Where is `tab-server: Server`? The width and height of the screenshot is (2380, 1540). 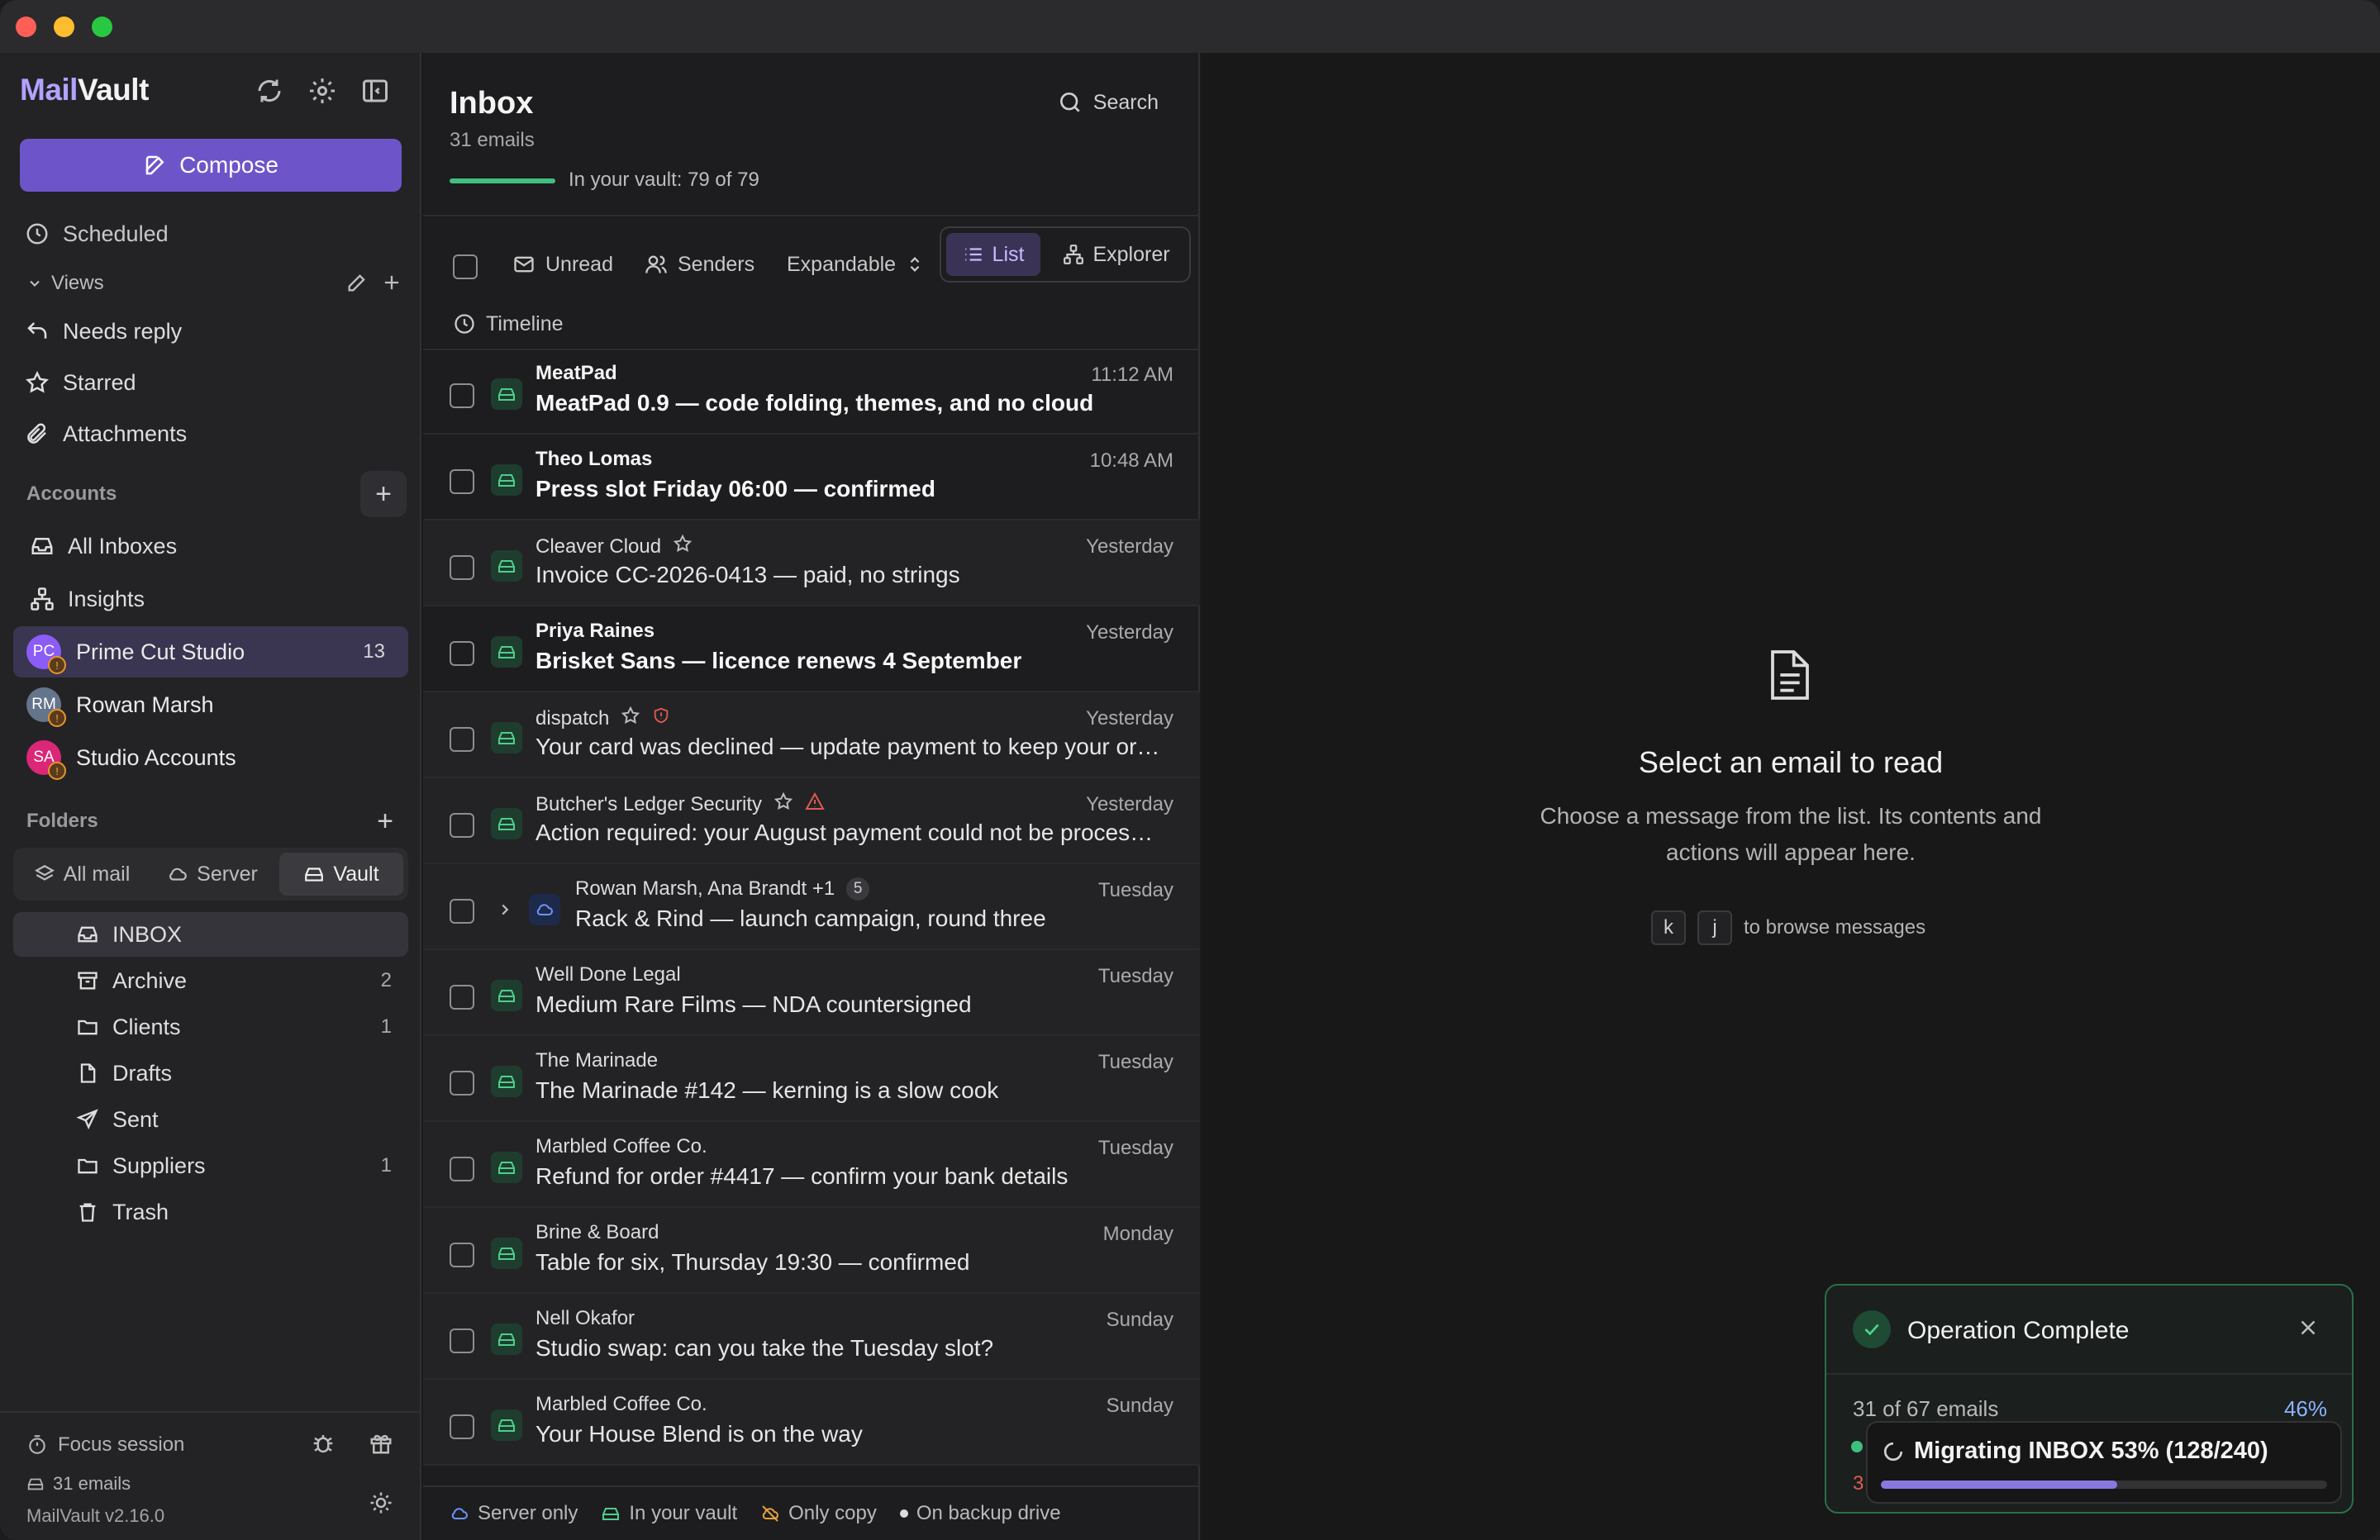
tab-server: Server is located at coordinates (212, 874).